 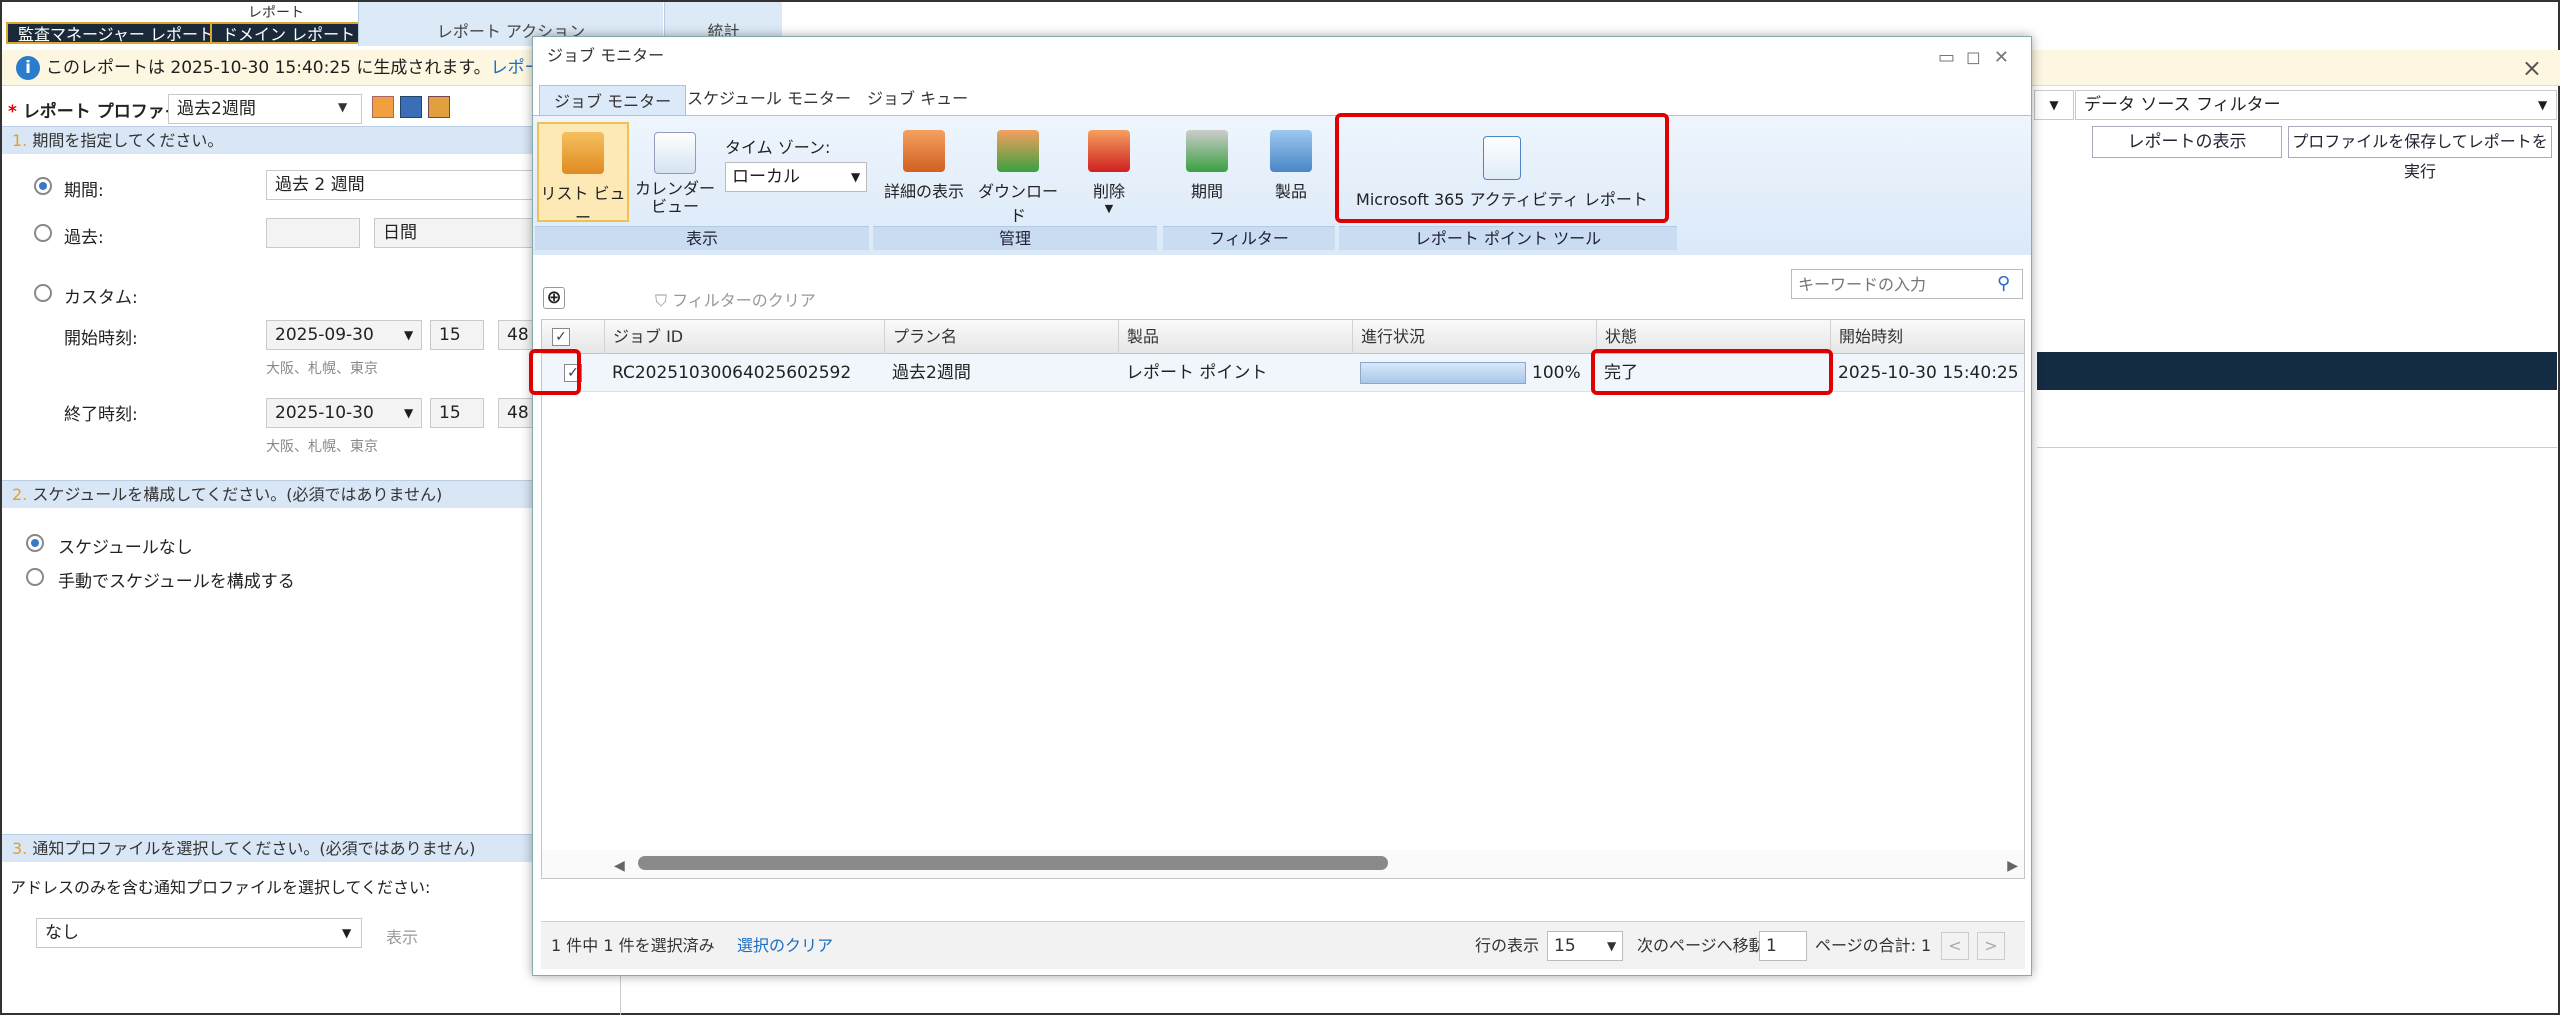 I want to click on period-radio, so click(x=43, y=186).